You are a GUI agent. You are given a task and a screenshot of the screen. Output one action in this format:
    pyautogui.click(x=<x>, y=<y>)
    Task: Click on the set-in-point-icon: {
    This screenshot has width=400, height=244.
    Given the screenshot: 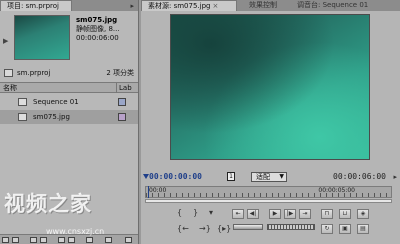 What is the action you would take?
    pyautogui.click(x=179, y=213)
    